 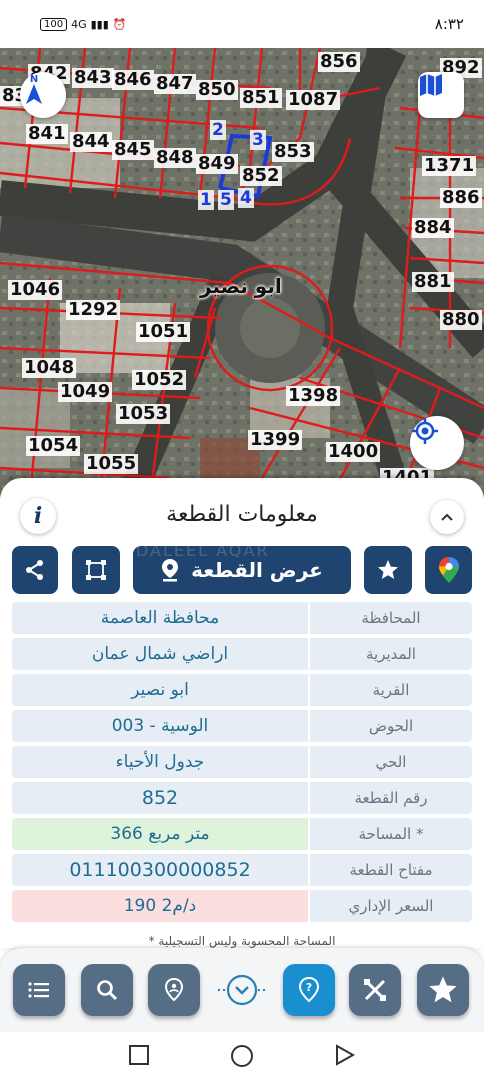 What do you see at coordinates (218, 130) in the screenshot?
I see `edge-number: 2` at bounding box center [218, 130].